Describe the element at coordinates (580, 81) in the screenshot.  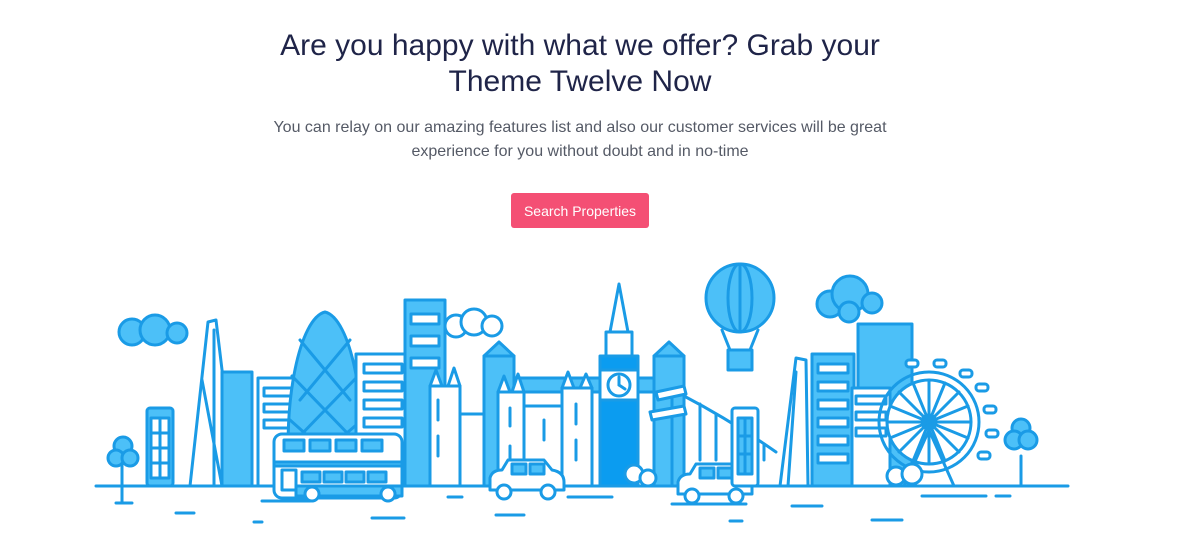
I see `headline-line-2: Theme Twelve Now` at that location.